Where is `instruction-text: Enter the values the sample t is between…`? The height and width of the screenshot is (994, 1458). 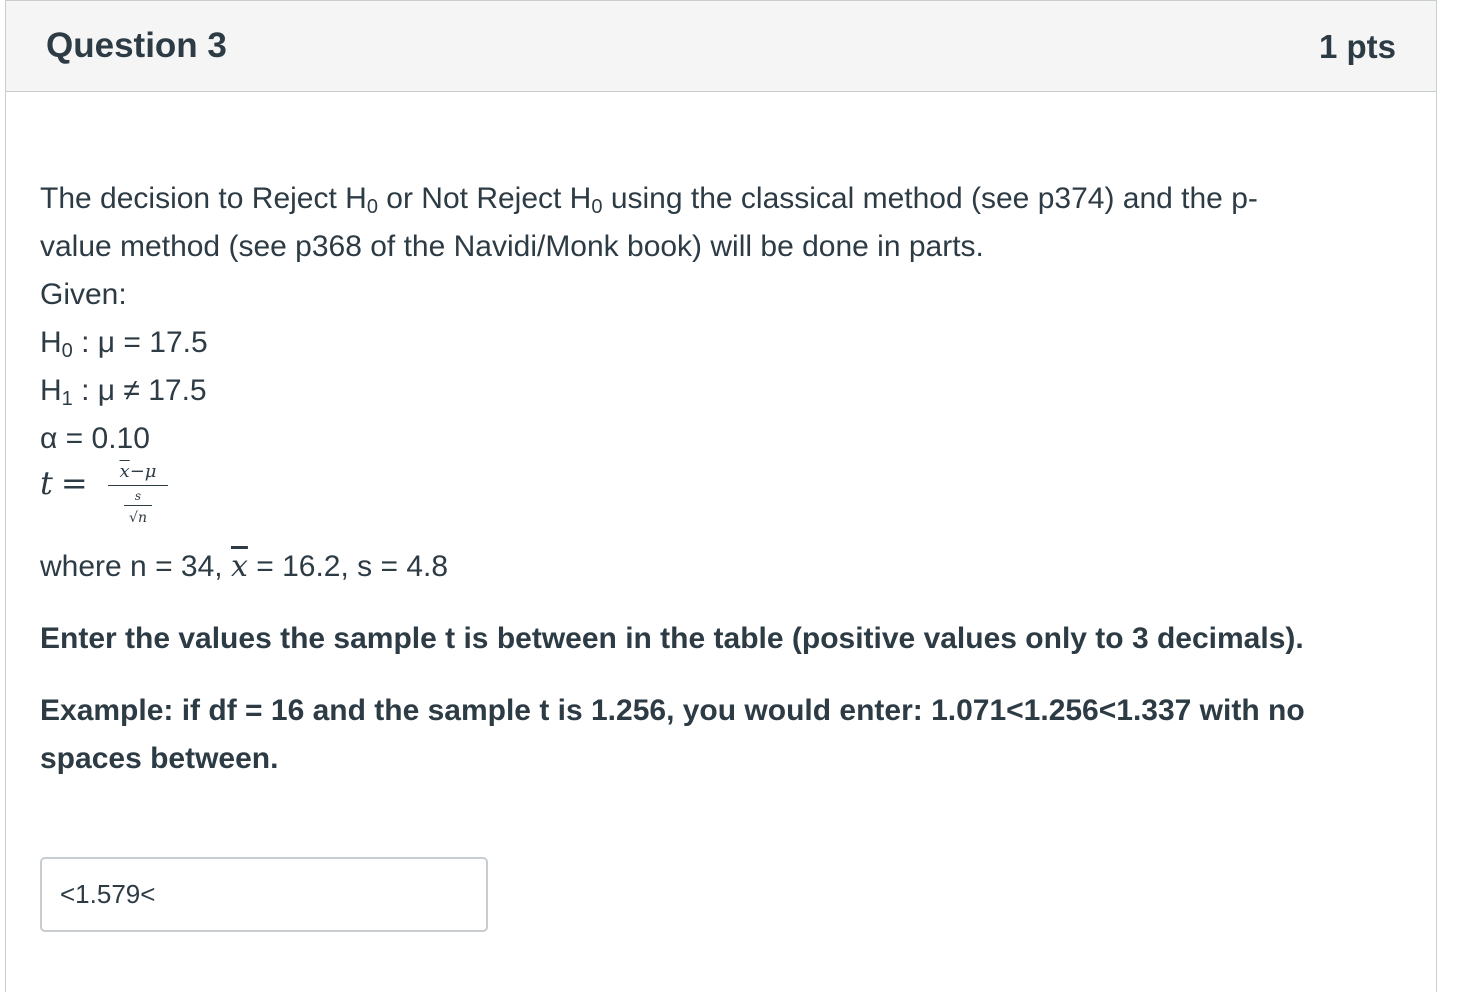 instruction-text: Enter the values the sample t is between… is located at coordinates (672, 638).